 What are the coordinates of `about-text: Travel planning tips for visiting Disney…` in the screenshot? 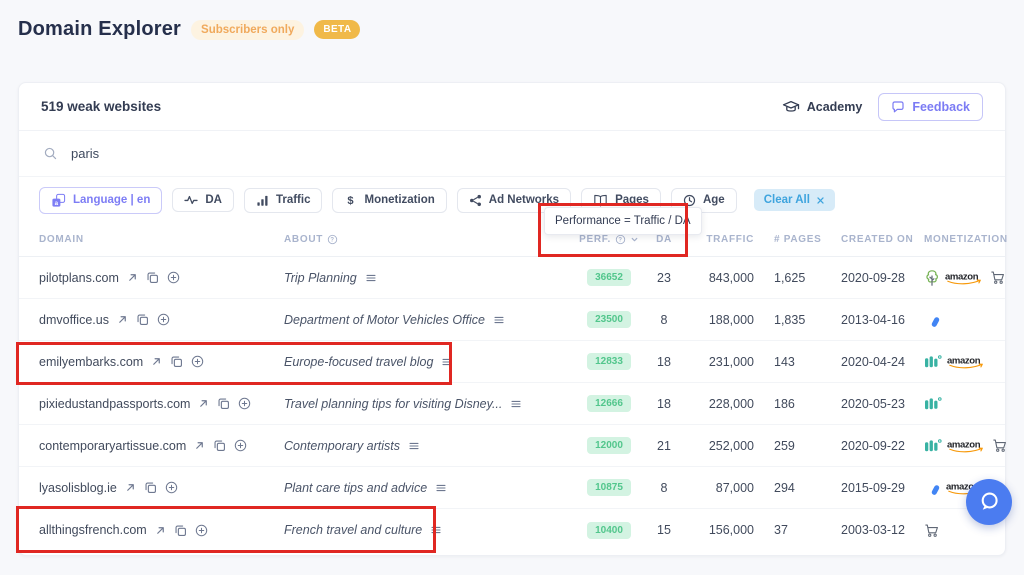 It's located at (393, 403).